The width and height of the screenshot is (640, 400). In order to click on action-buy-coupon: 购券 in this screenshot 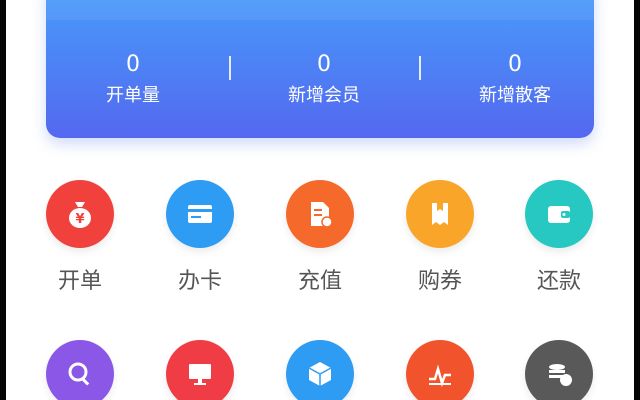, I will do `click(440, 238)`.